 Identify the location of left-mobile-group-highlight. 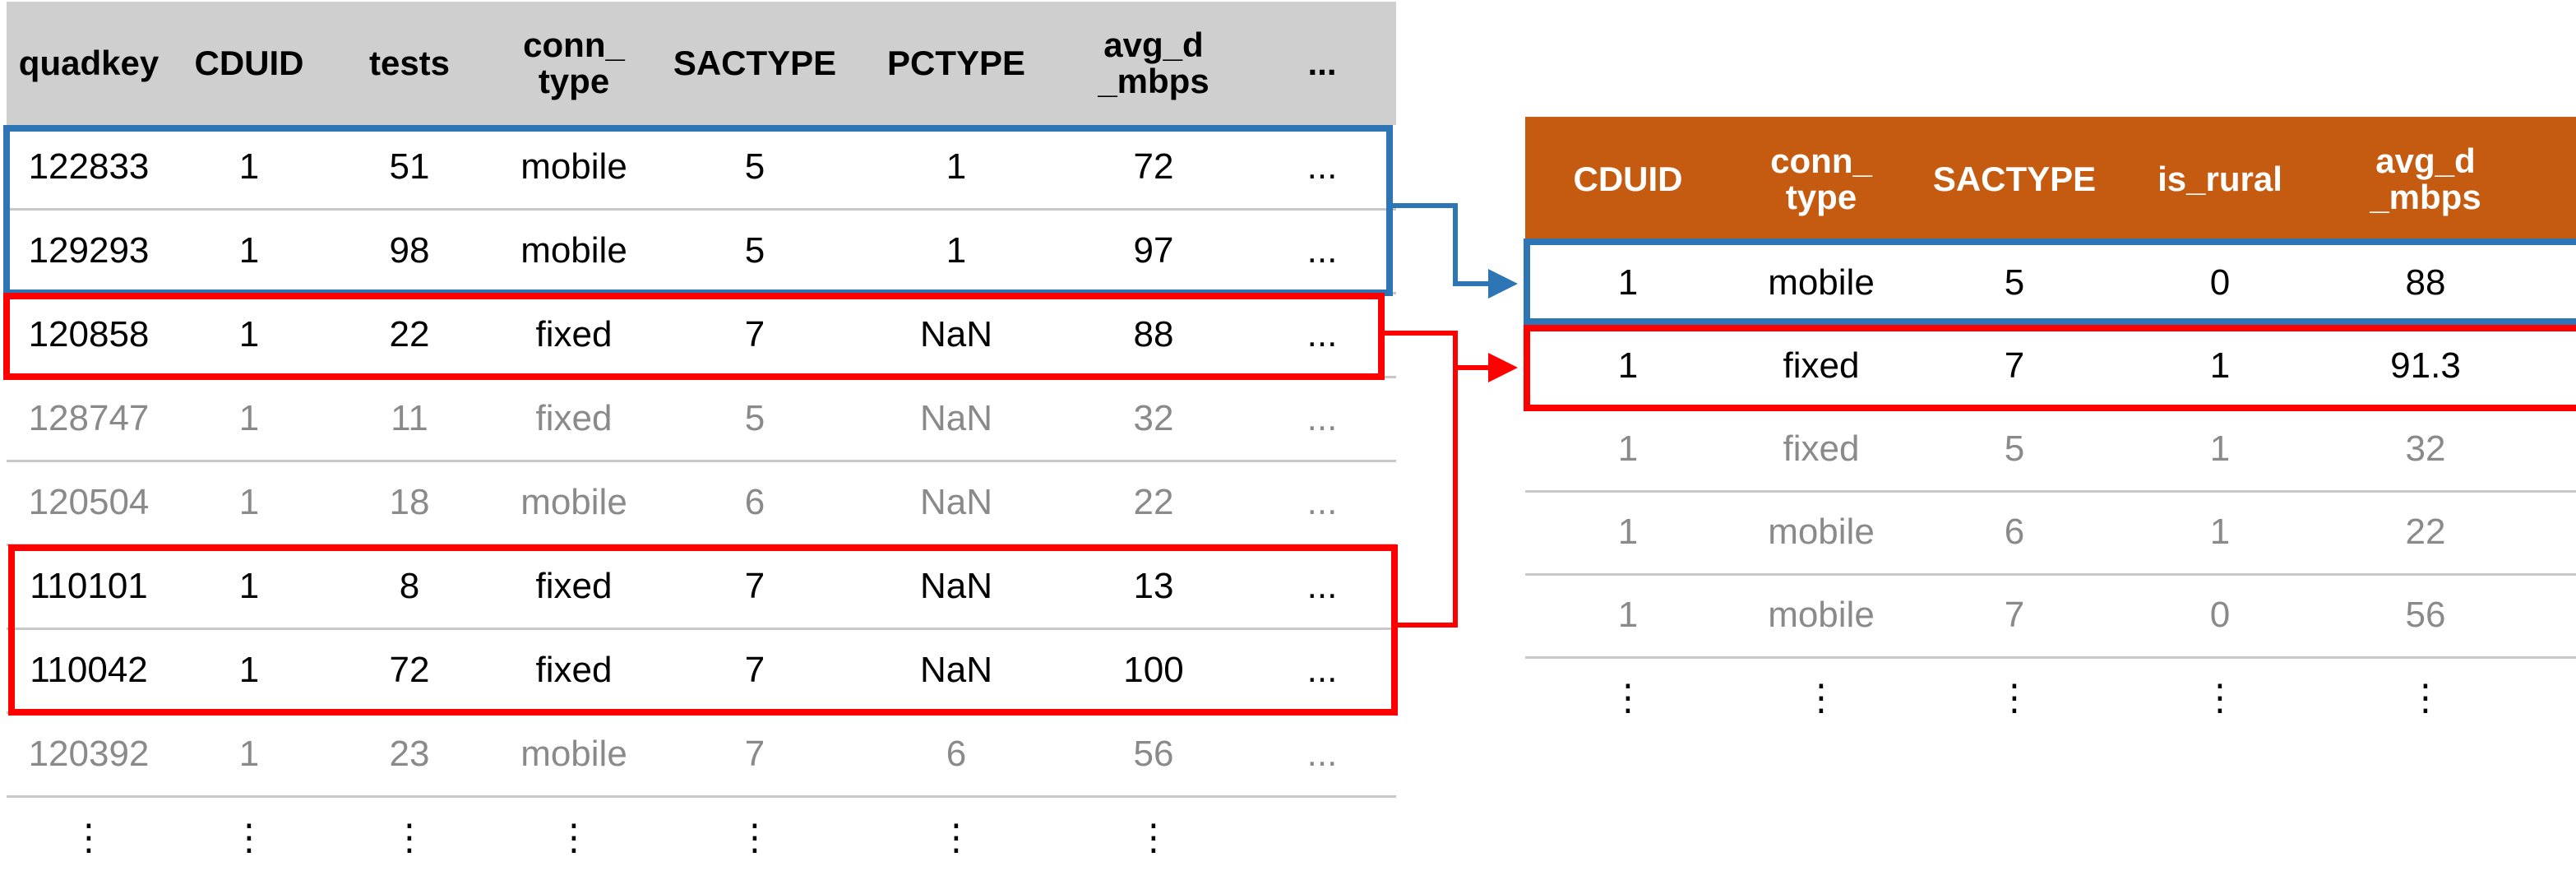
(698, 210).